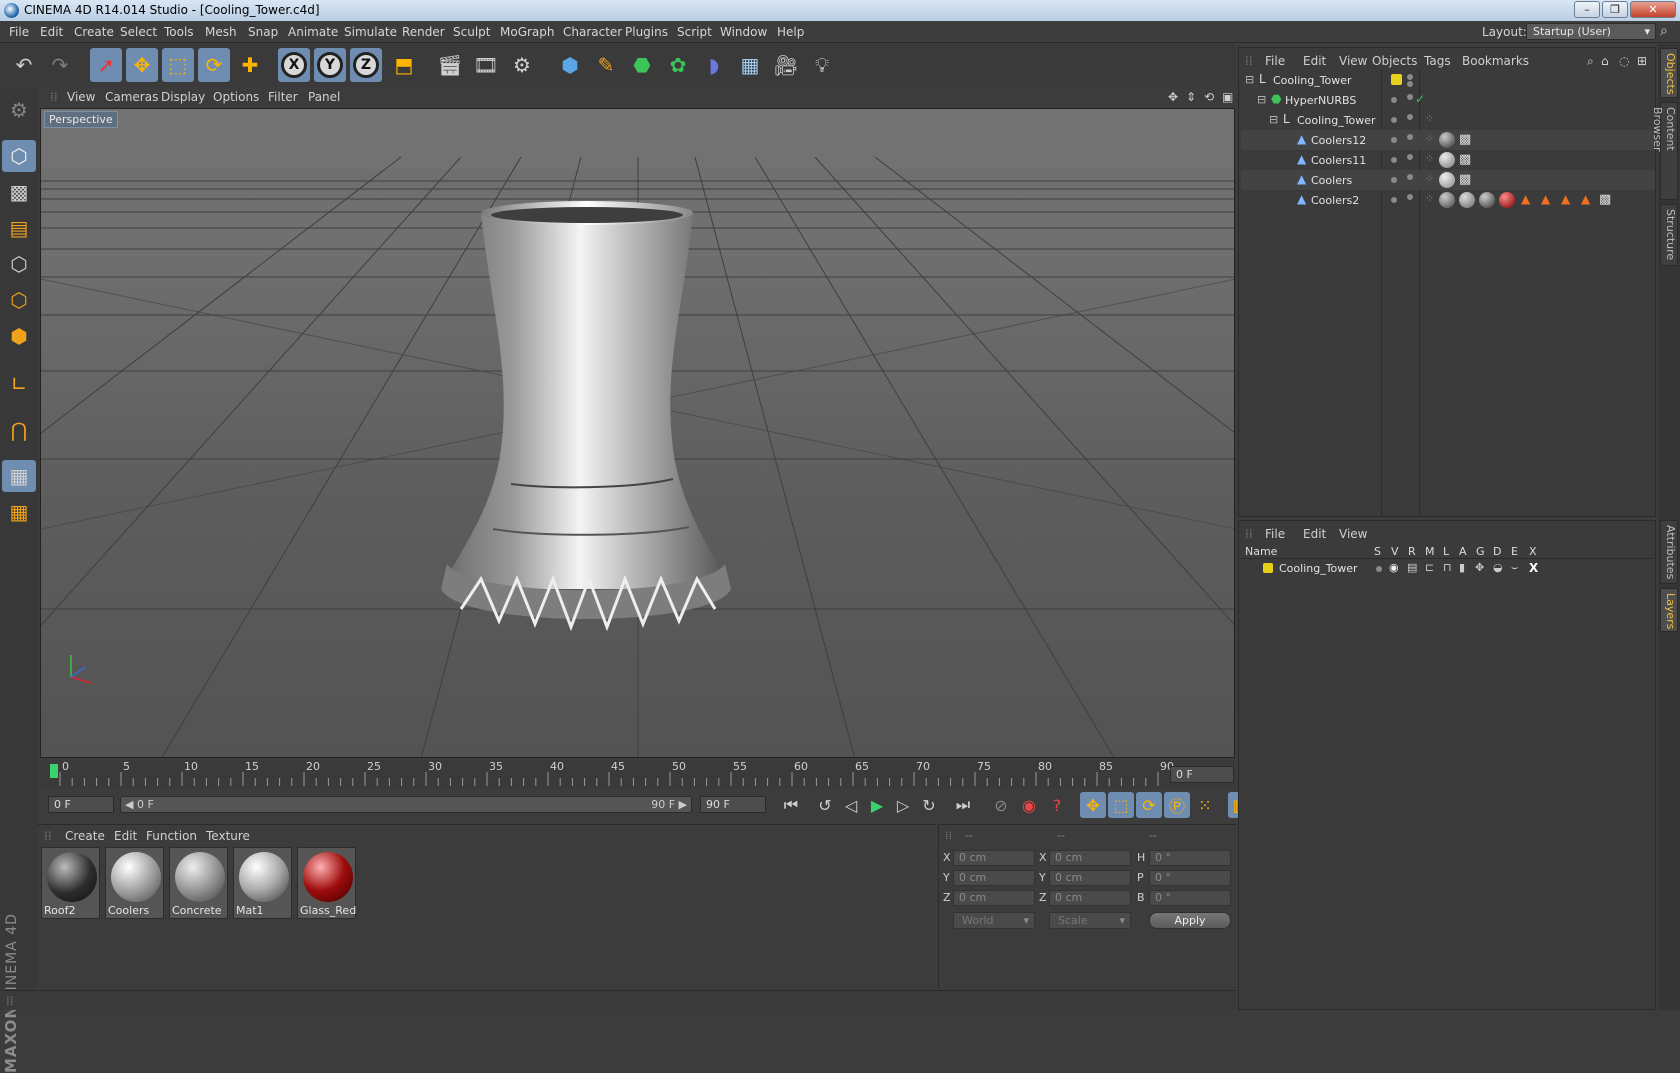 The width and height of the screenshot is (1680, 1073). What do you see at coordinates (19, 476) in the screenshot?
I see `workplane-lock-button: ▦` at bounding box center [19, 476].